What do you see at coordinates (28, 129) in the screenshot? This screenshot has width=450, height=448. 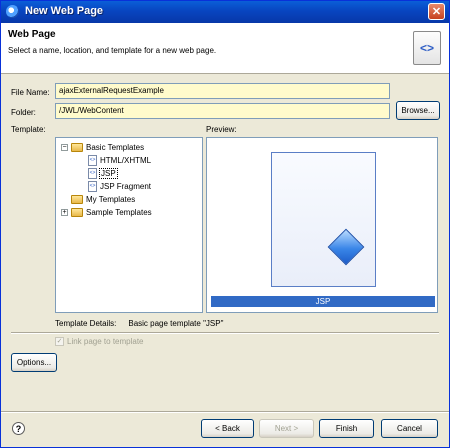 I see `template-label: Template:` at bounding box center [28, 129].